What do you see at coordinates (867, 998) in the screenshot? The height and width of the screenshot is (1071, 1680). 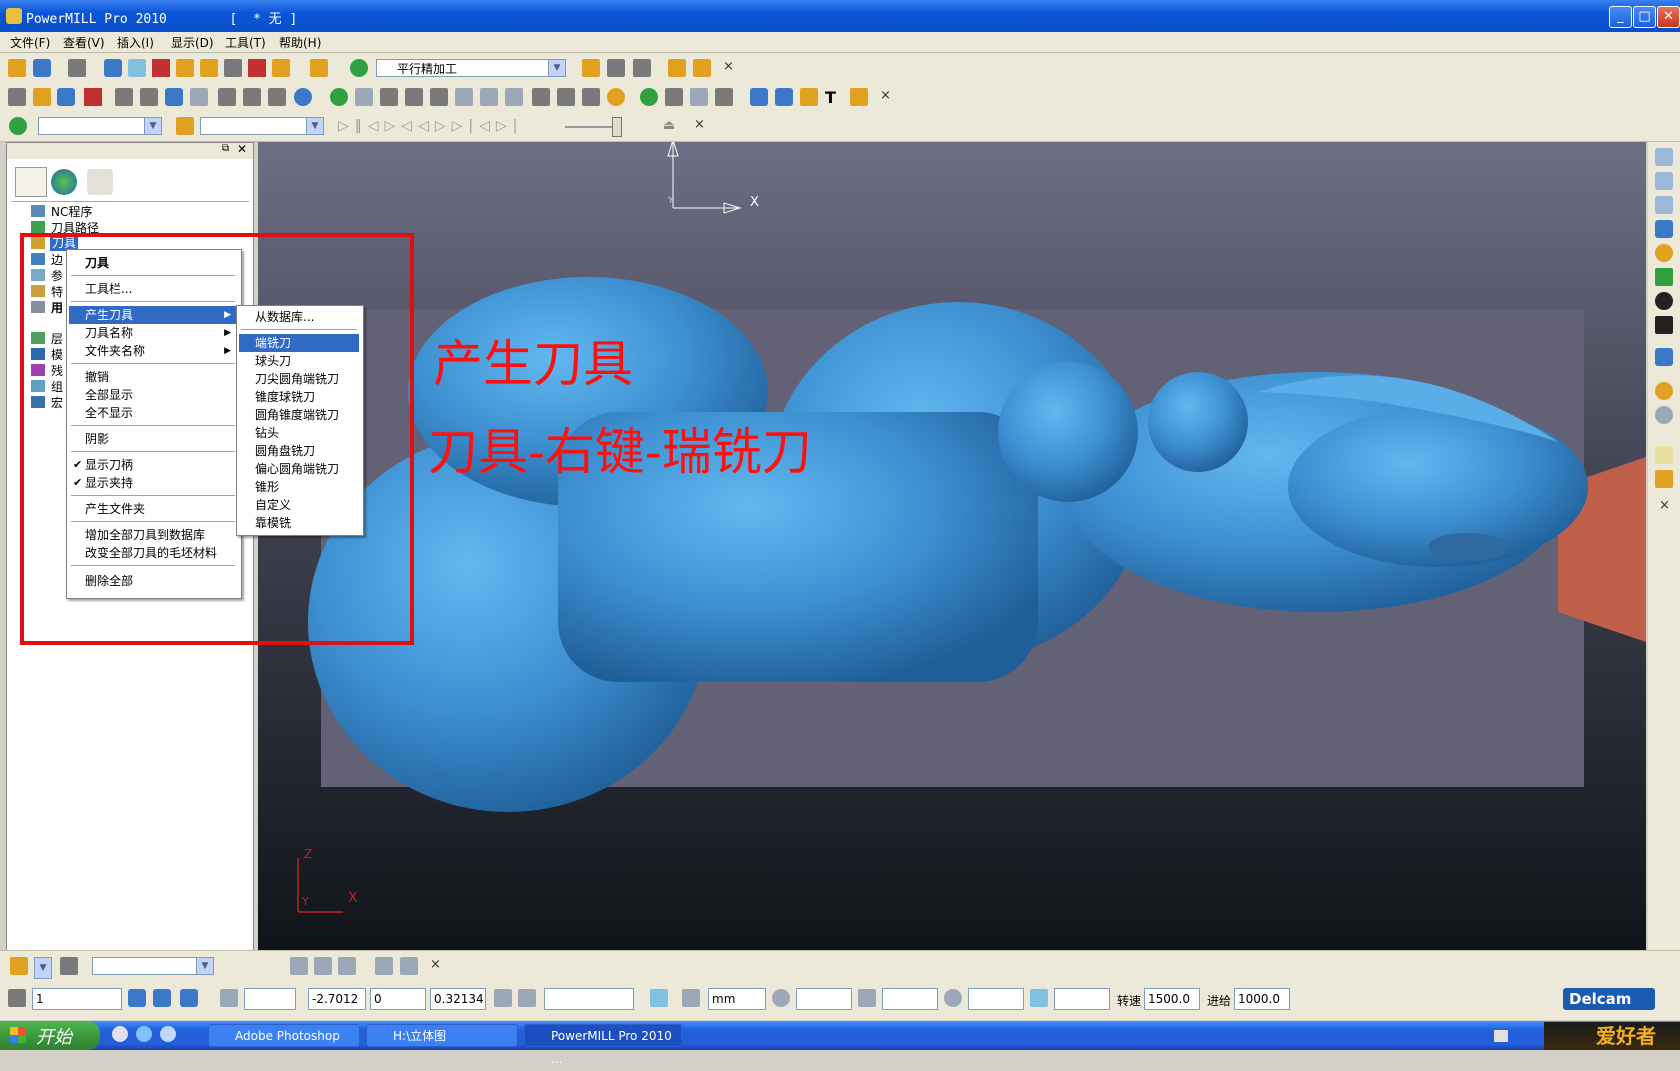 I see `tool-length-icon` at bounding box center [867, 998].